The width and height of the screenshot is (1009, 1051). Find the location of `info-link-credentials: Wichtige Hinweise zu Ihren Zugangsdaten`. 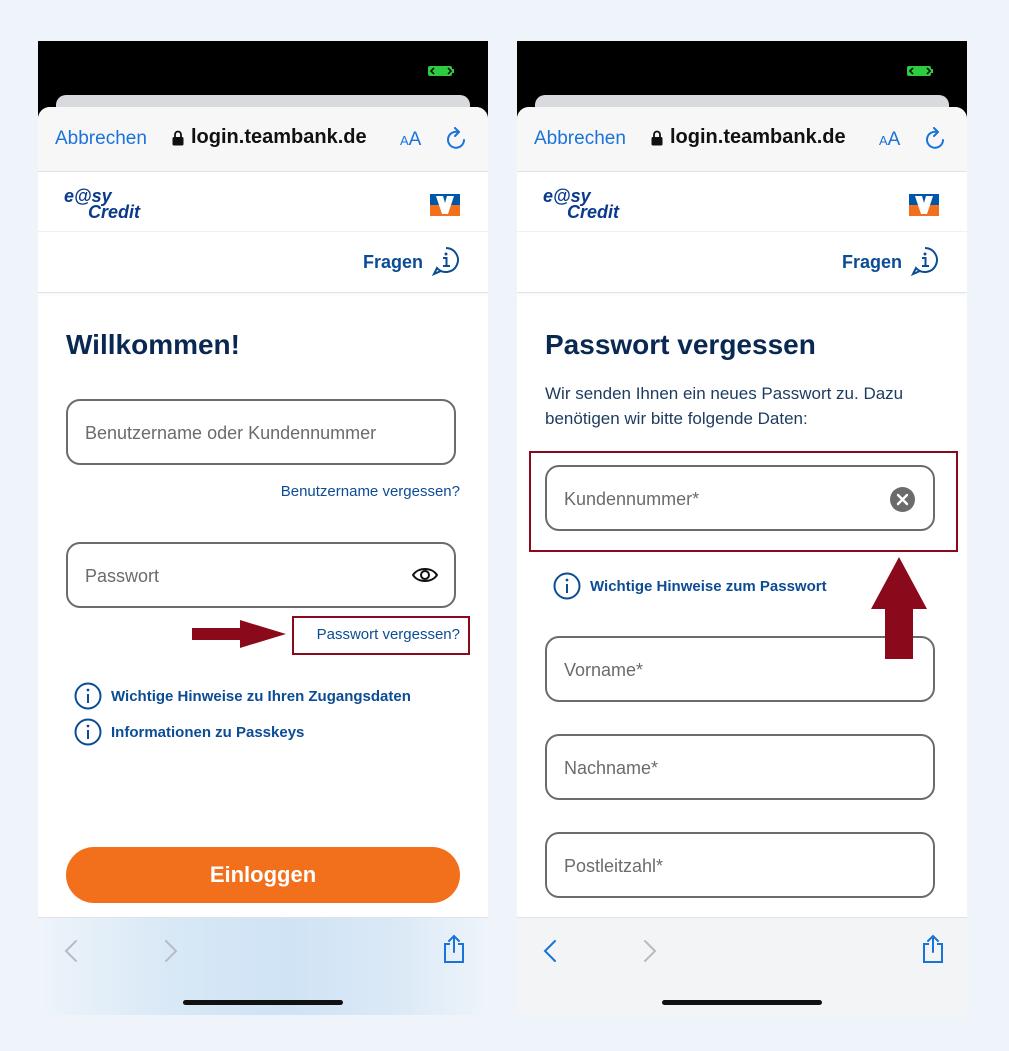

info-link-credentials: Wichtige Hinweise zu Ihren Zugangsdaten is located at coordinates (242, 696).